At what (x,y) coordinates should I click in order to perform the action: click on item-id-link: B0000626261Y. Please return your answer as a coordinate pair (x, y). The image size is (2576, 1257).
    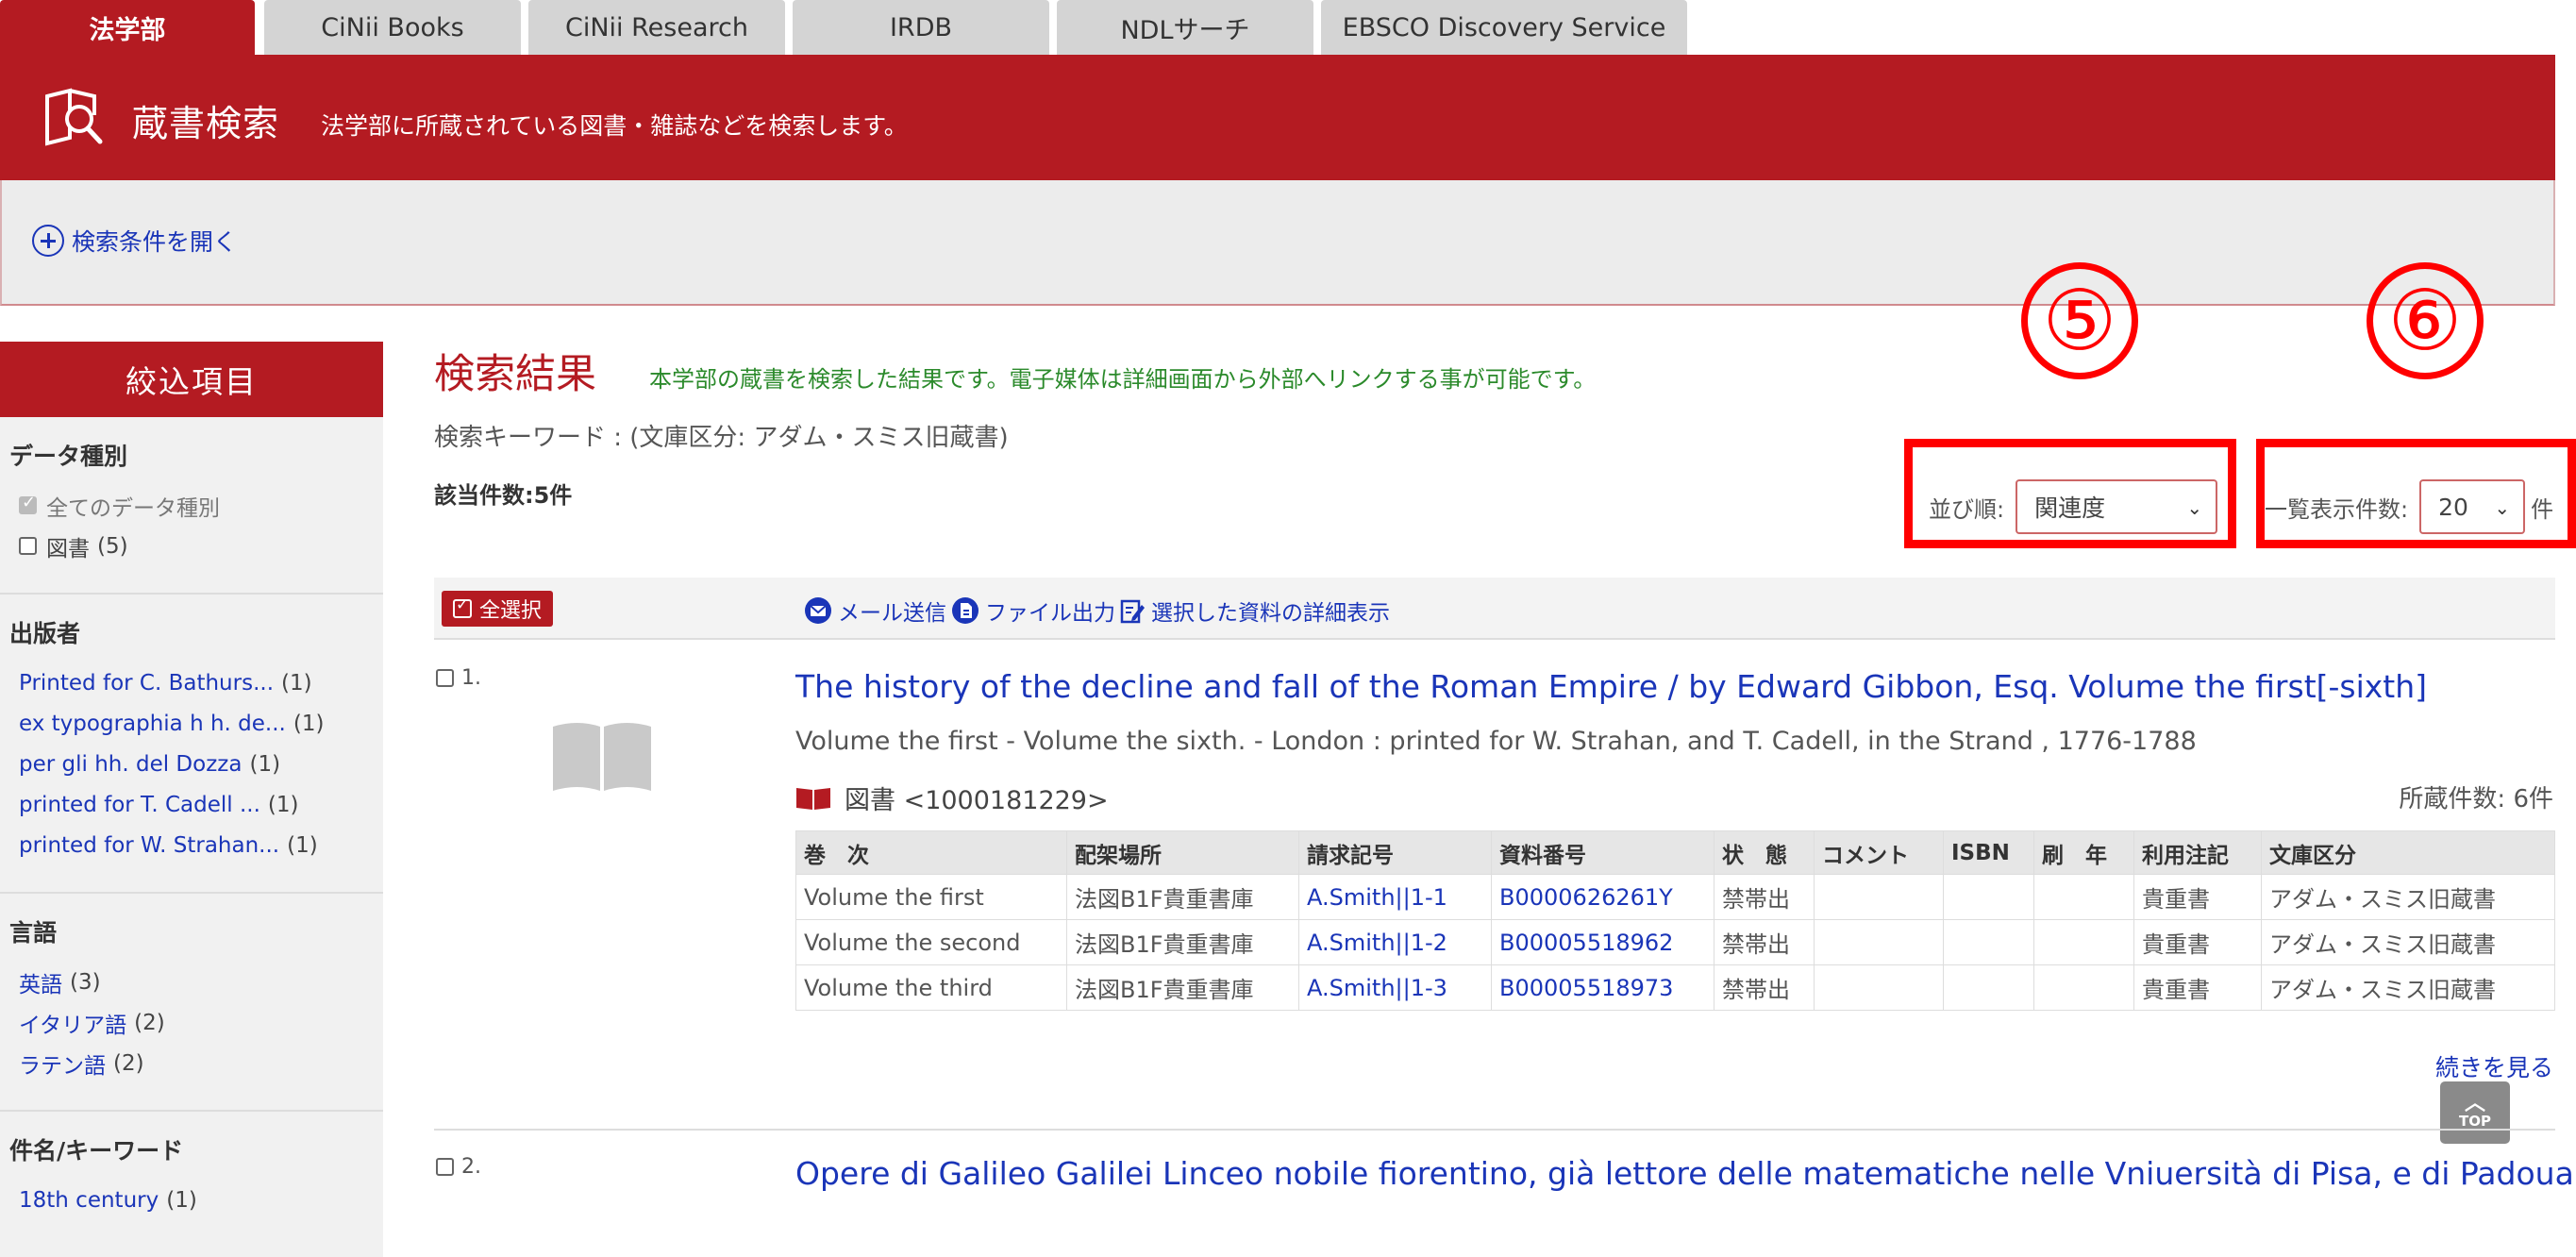
    Looking at the image, I should click on (1603, 897).